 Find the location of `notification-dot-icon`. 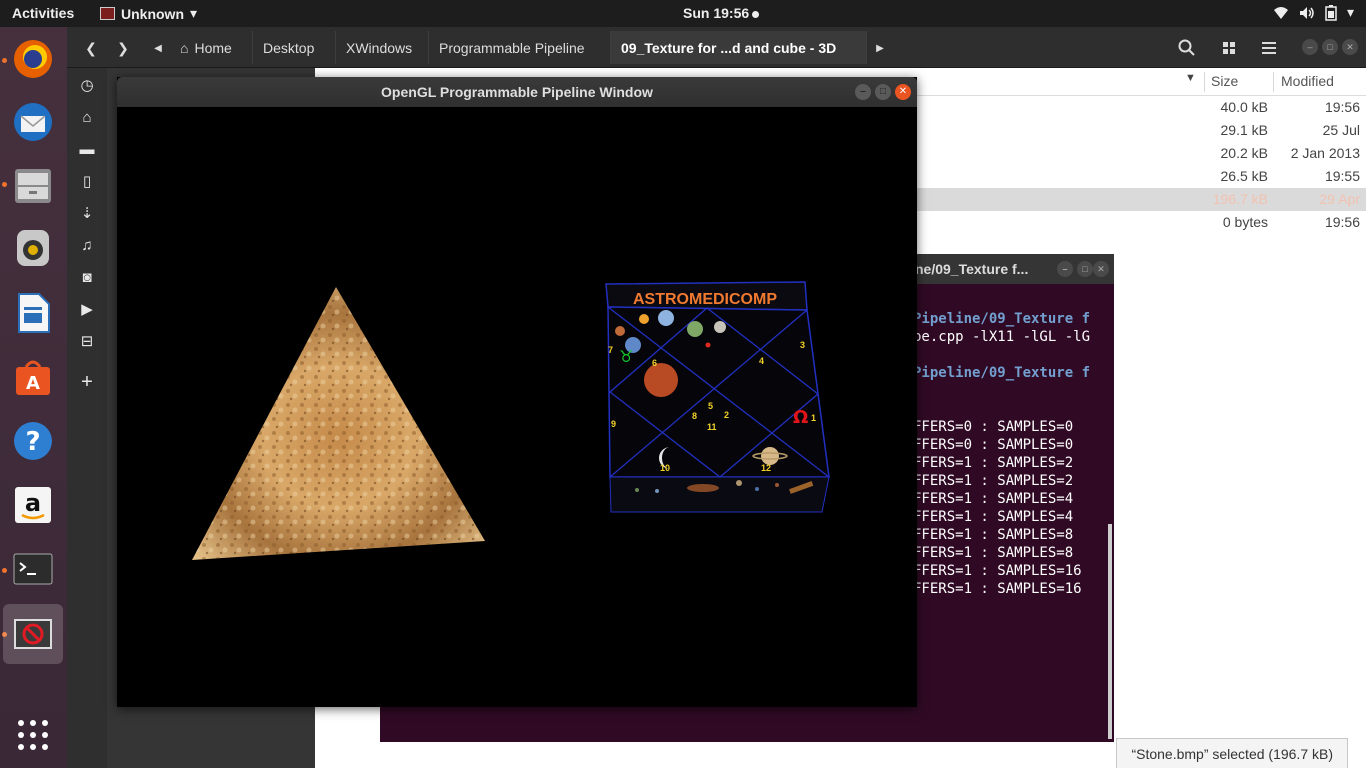

notification-dot-icon is located at coordinates (756, 14).